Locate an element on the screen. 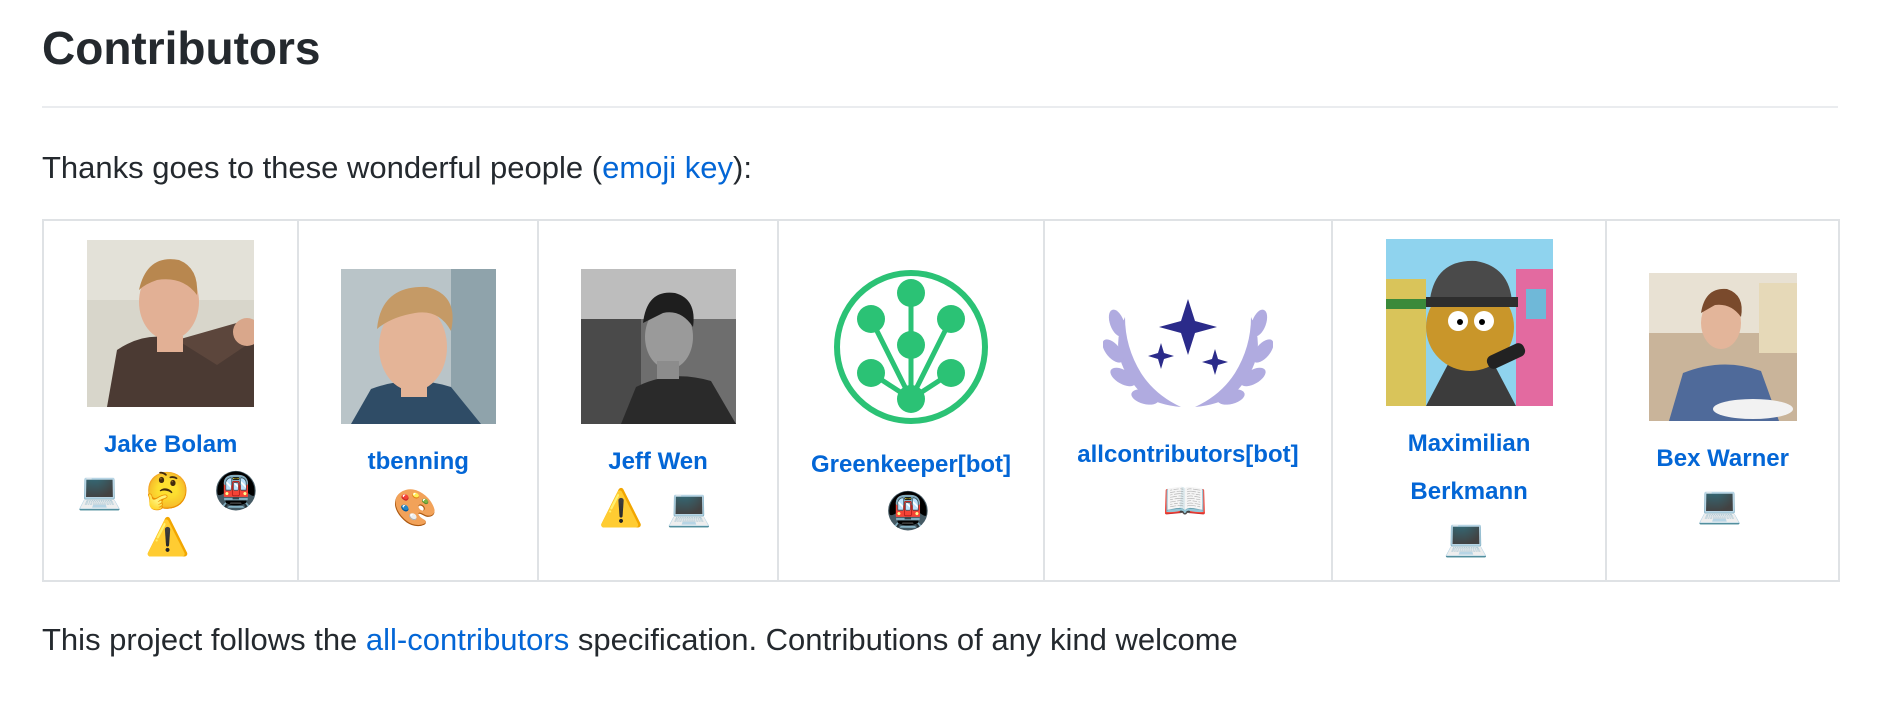 This screenshot has height=710, width=1880. contributor-name-link: Greenkeeper[bot] is located at coordinates (911, 465).